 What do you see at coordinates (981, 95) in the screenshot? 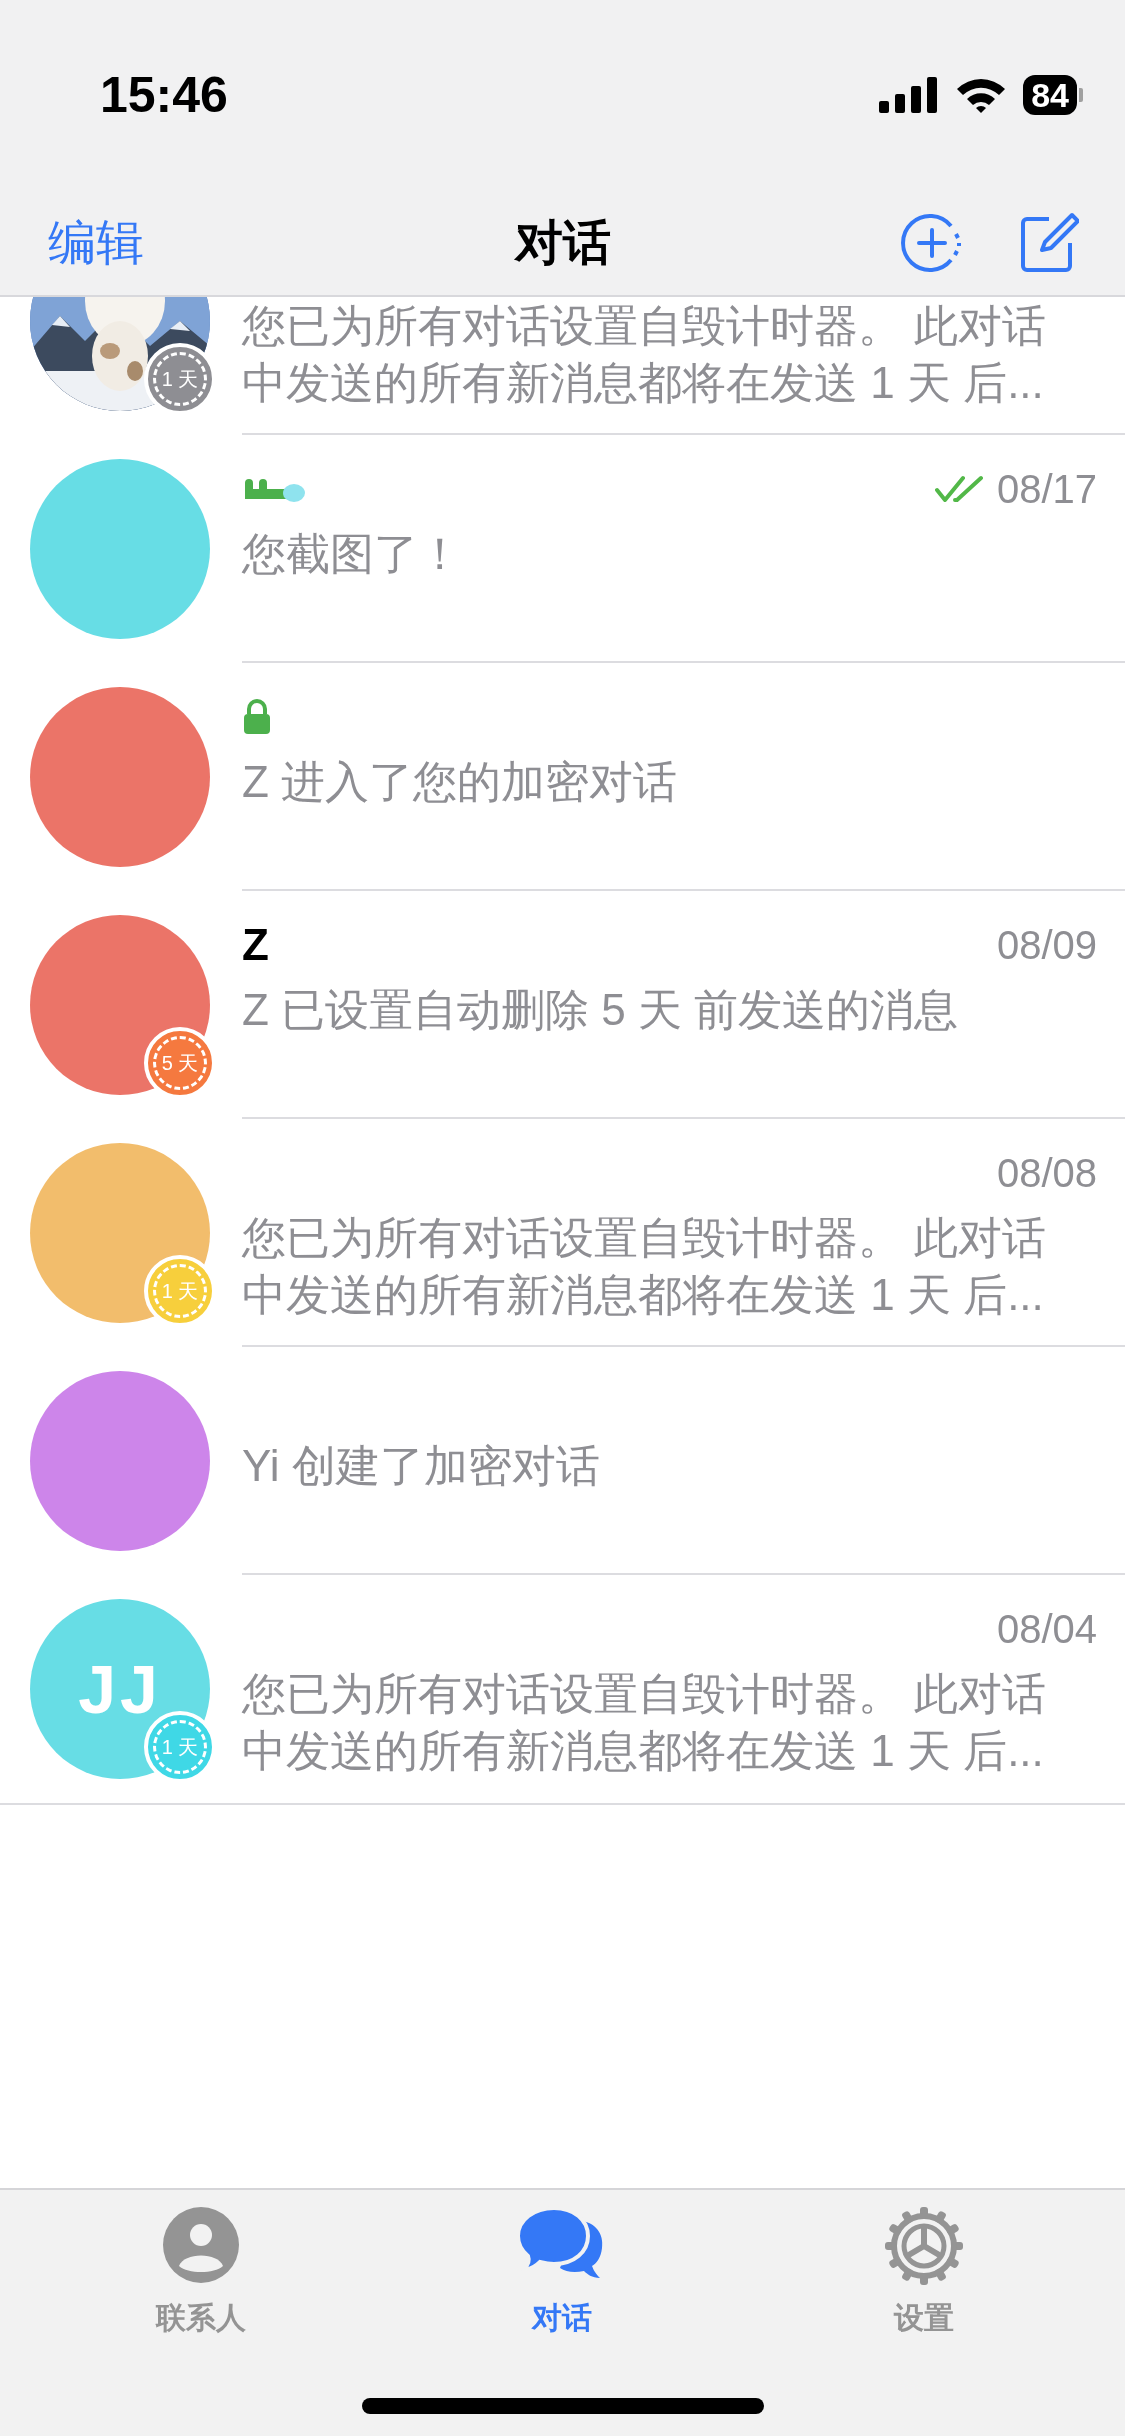
I see `wifi-icon` at bounding box center [981, 95].